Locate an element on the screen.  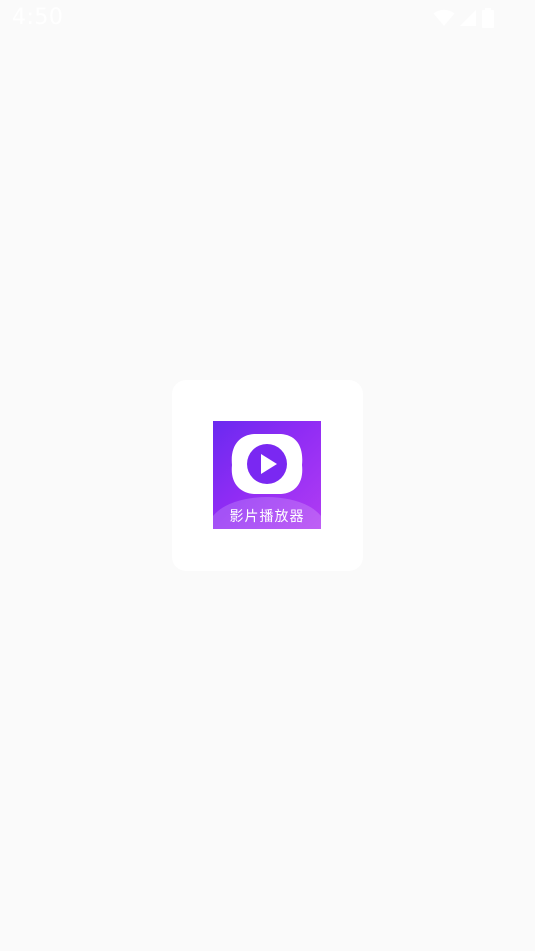
app-name-label: 影片播放器 is located at coordinates (267, 517).